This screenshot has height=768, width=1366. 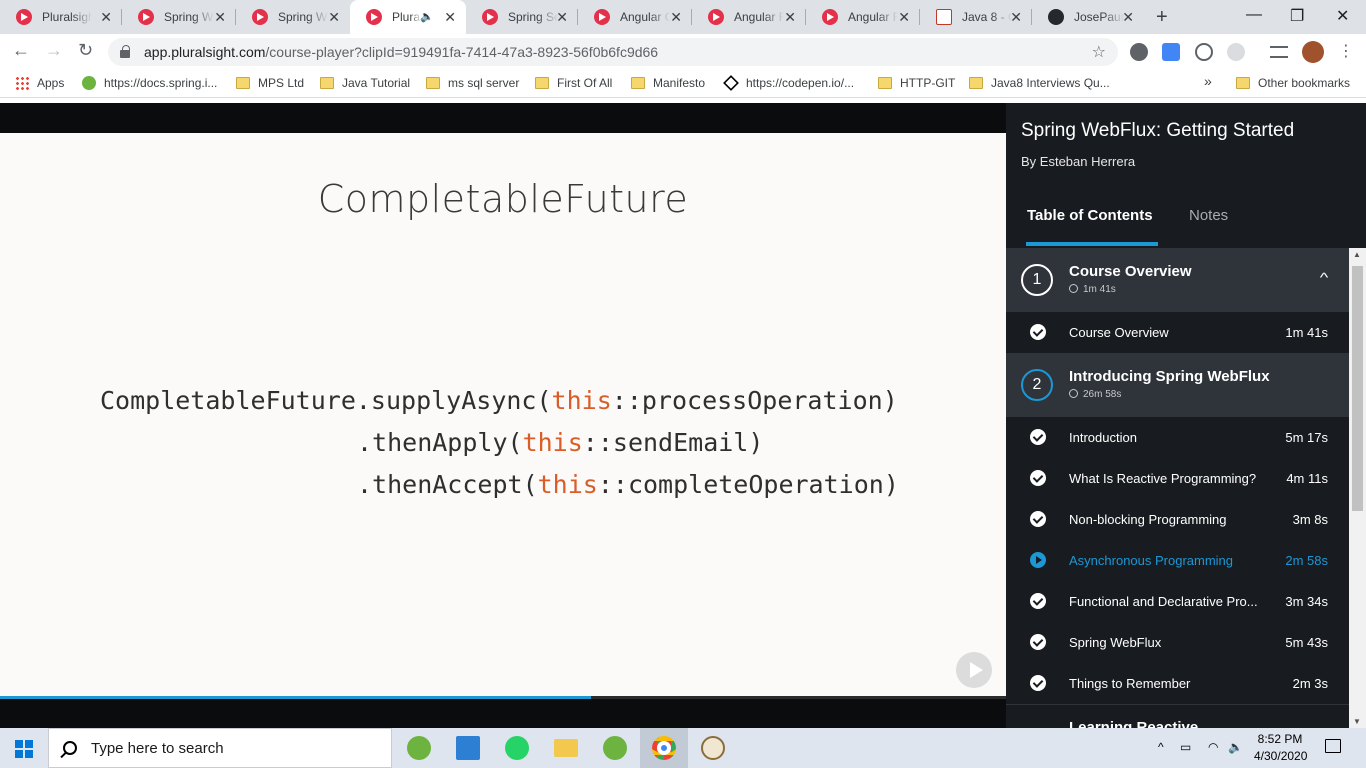 What do you see at coordinates (1088, 17) in the screenshot?
I see `browser-tab: JosePaum ✕` at bounding box center [1088, 17].